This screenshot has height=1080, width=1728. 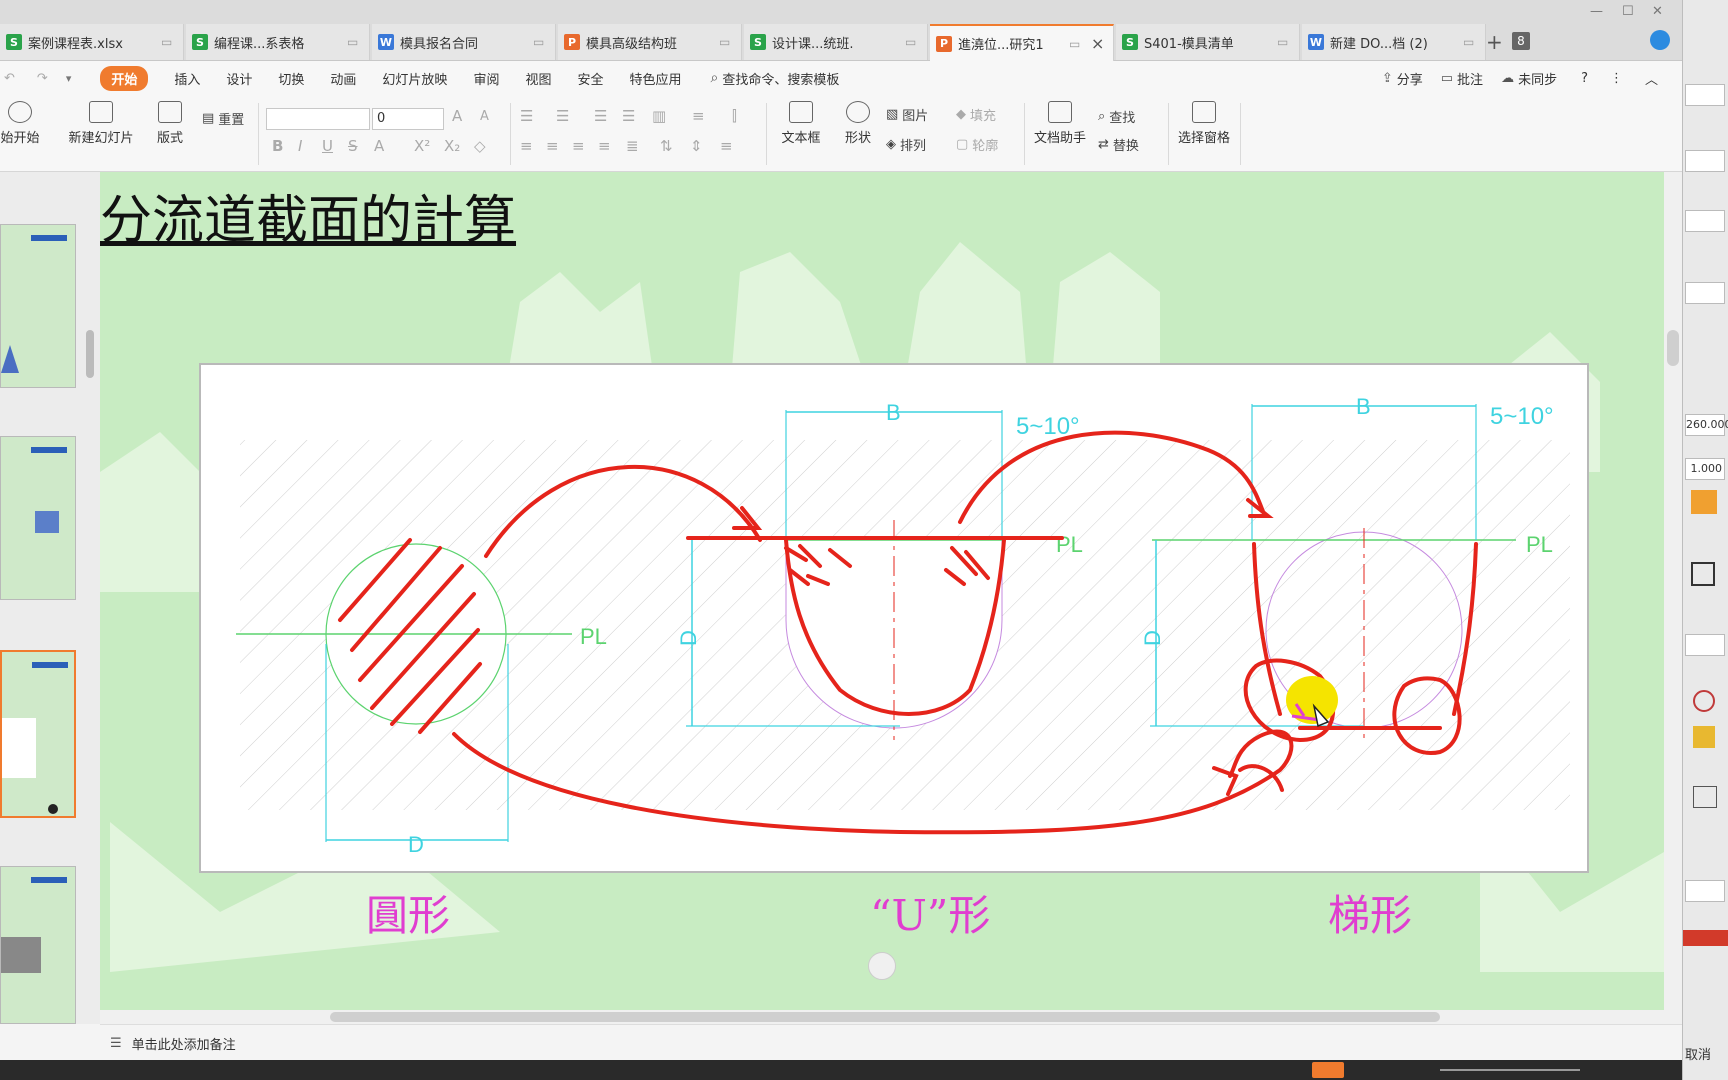 What do you see at coordinates (590, 78) in the screenshot?
I see `menu-item: 安全` at bounding box center [590, 78].